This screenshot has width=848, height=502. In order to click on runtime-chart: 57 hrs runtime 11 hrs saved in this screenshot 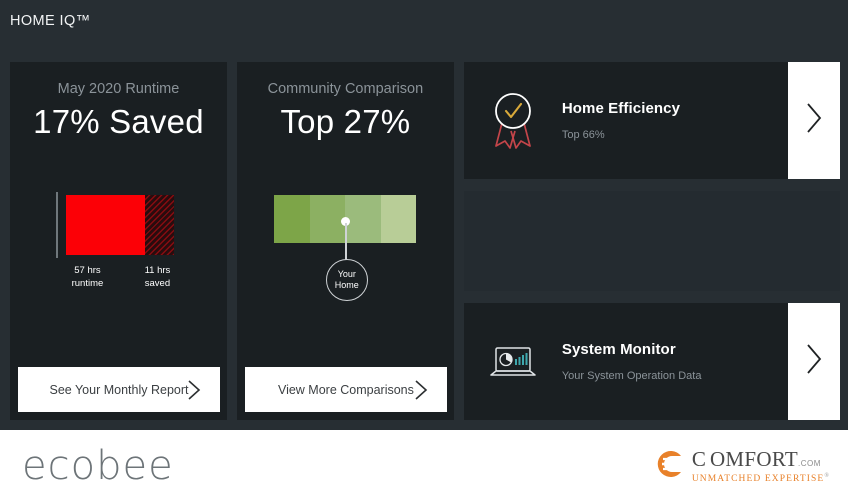, I will do `click(118, 256)`.